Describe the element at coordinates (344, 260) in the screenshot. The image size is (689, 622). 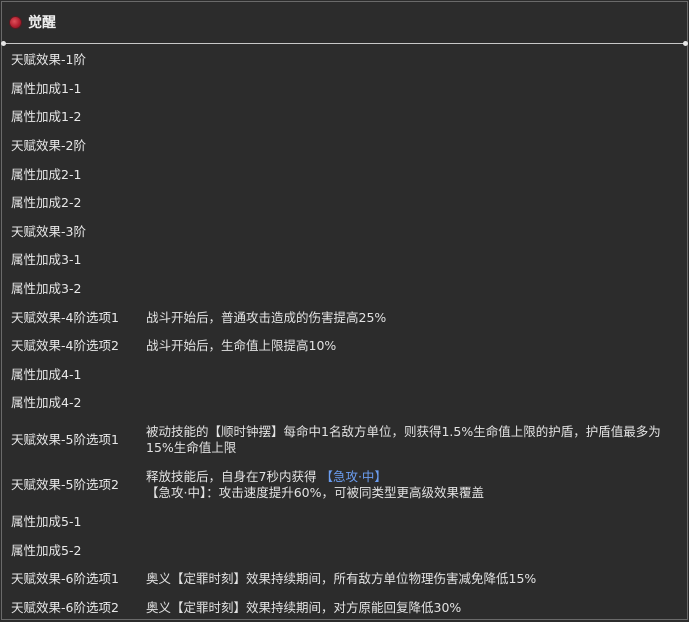
I see `table-row: 属性加成3-1` at that location.